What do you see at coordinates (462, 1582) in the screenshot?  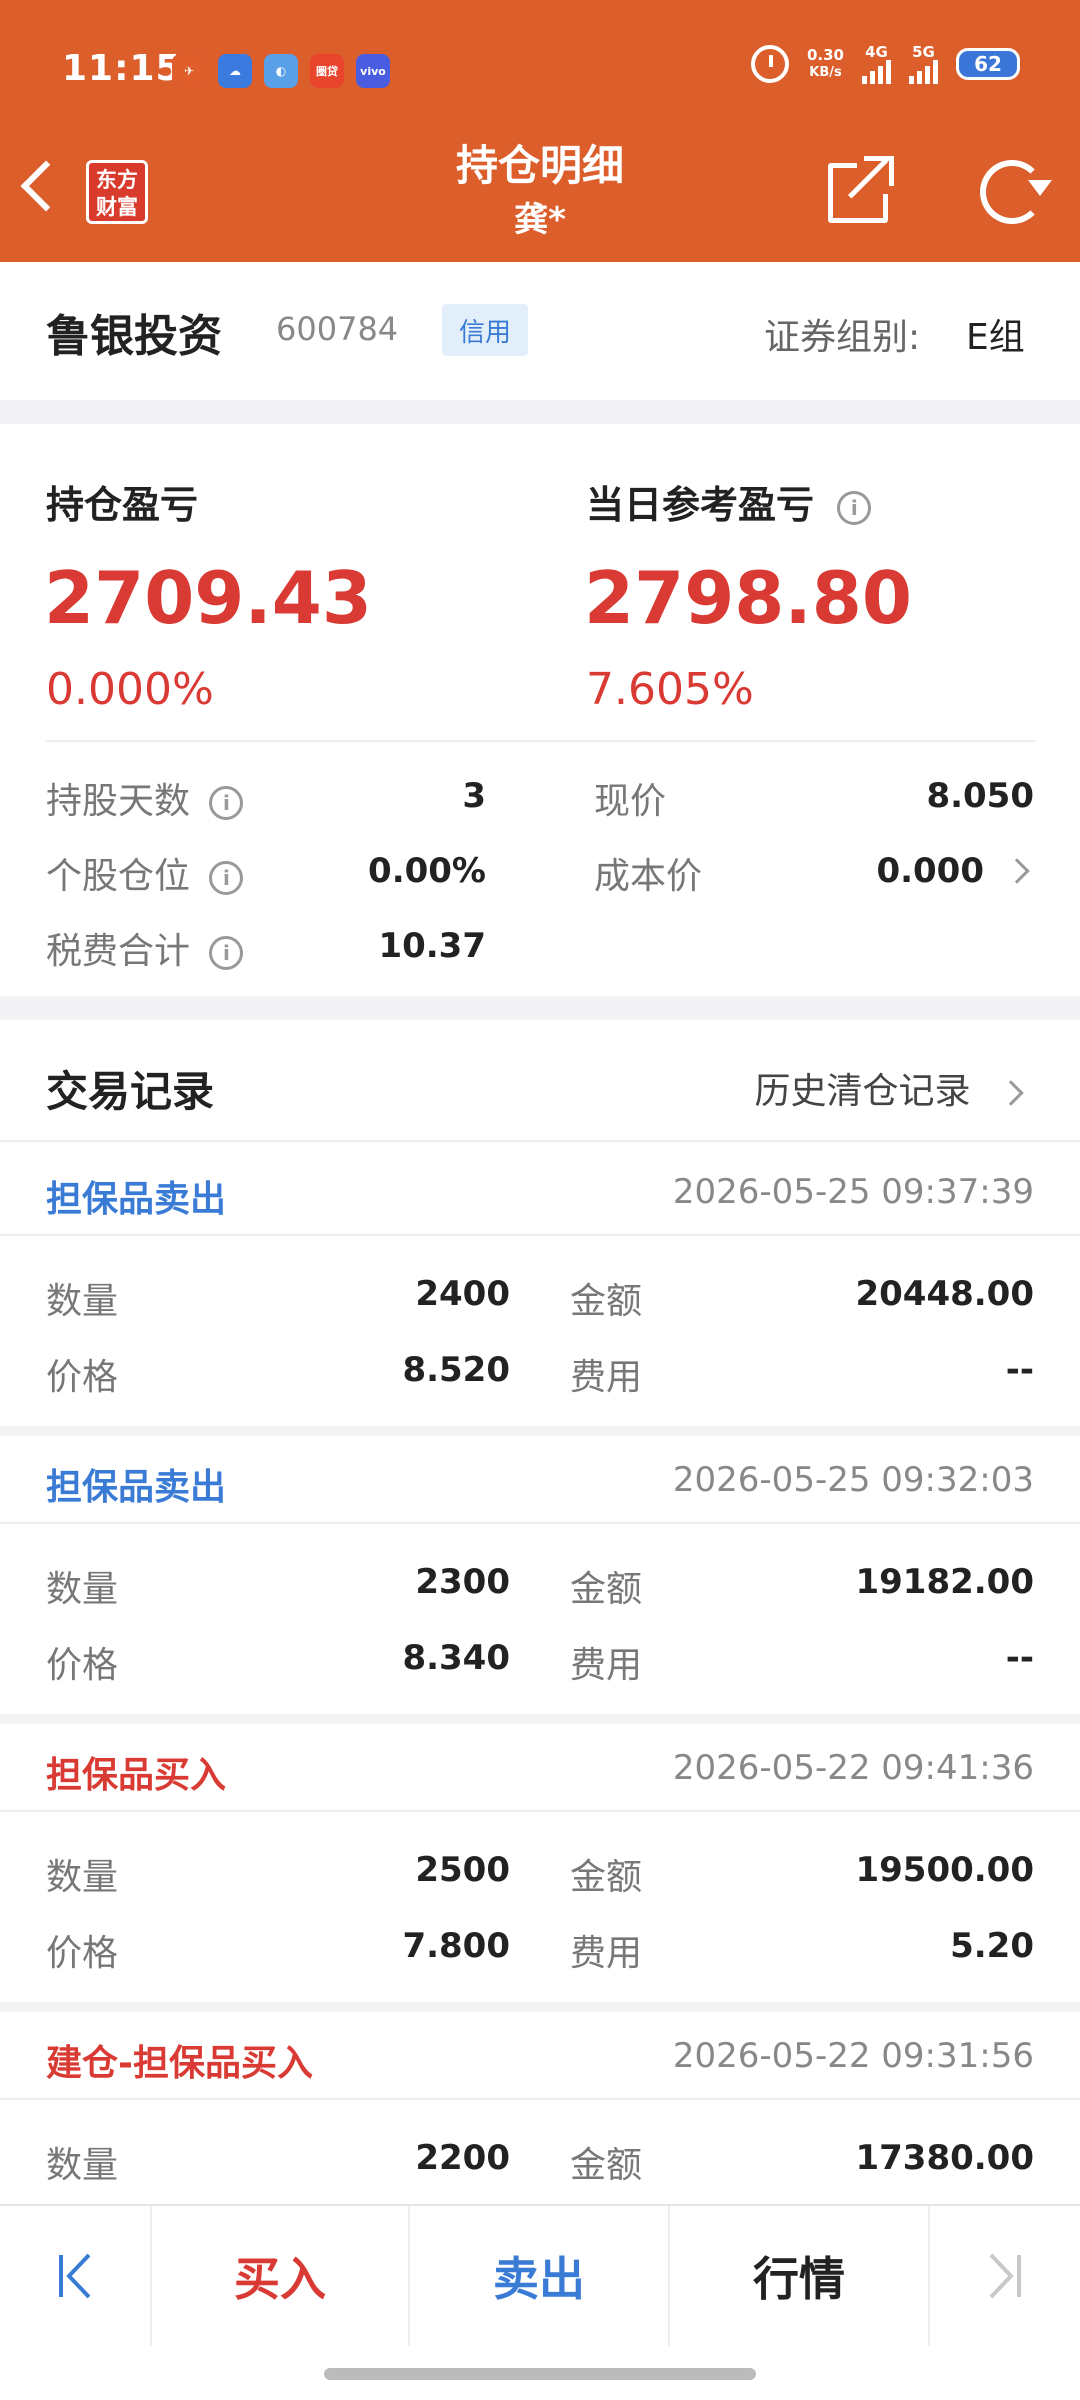 I see `qty-value: 2300` at bounding box center [462, 1582].